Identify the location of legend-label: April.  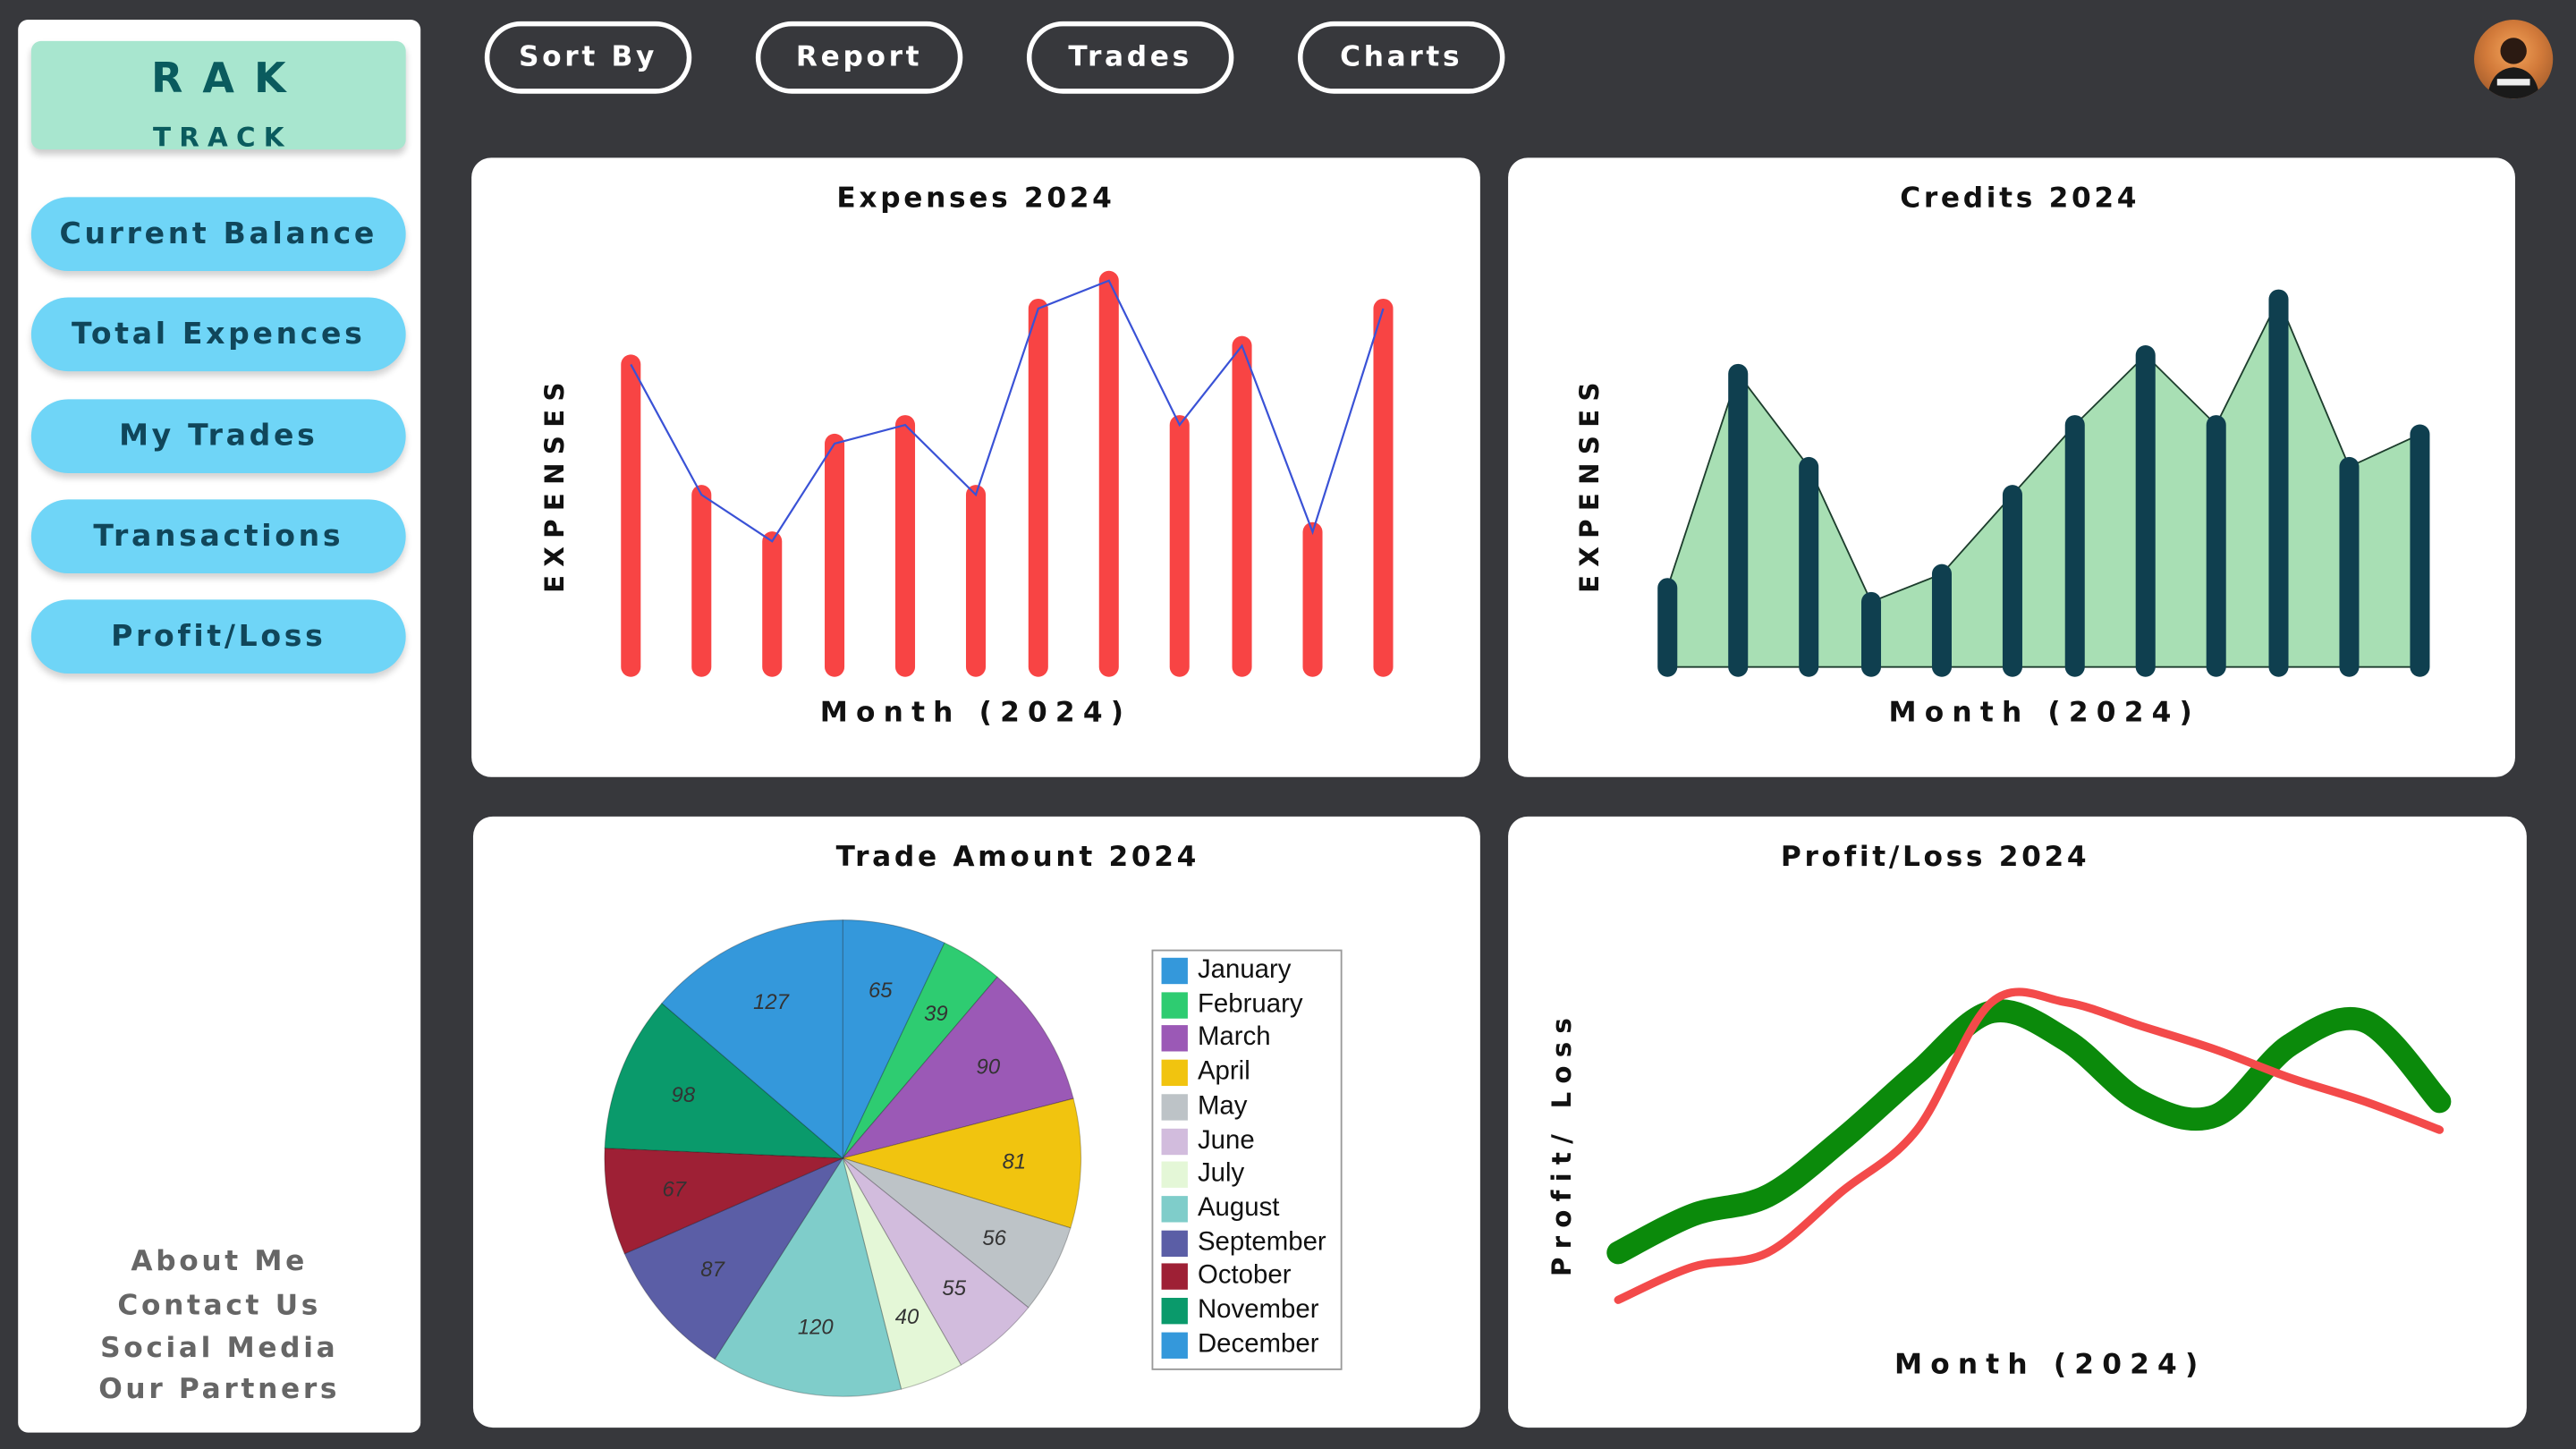
(1223, 1072).